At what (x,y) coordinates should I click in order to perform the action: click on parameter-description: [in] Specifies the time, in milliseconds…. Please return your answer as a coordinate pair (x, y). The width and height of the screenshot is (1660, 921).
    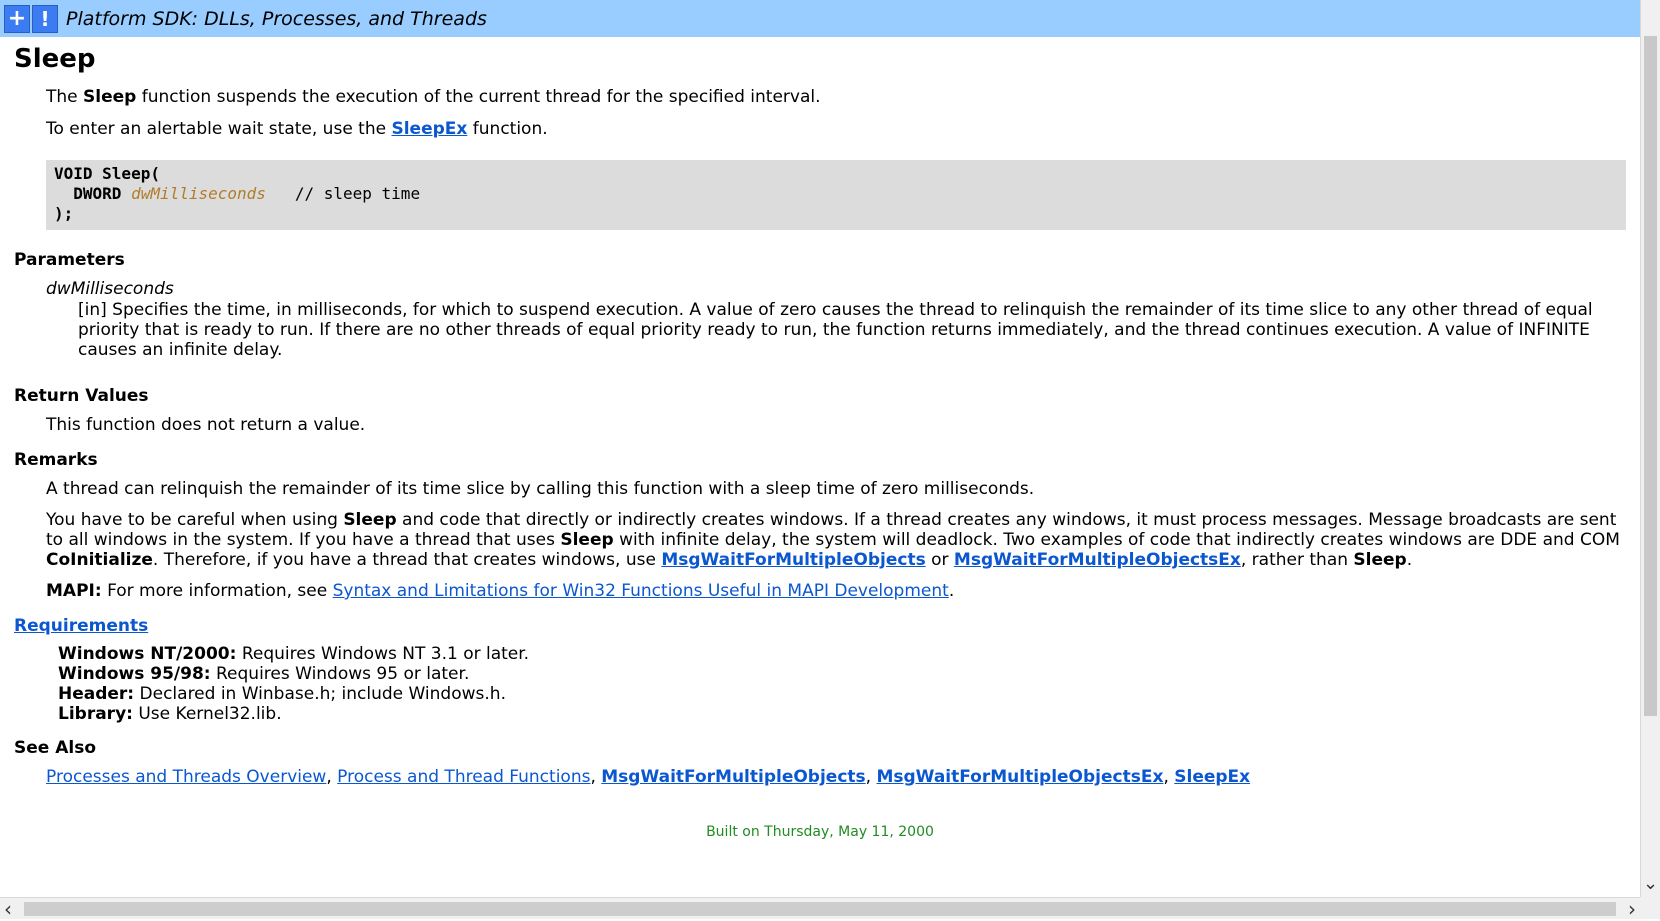
    Looking at the image, I should click on (835, 330).